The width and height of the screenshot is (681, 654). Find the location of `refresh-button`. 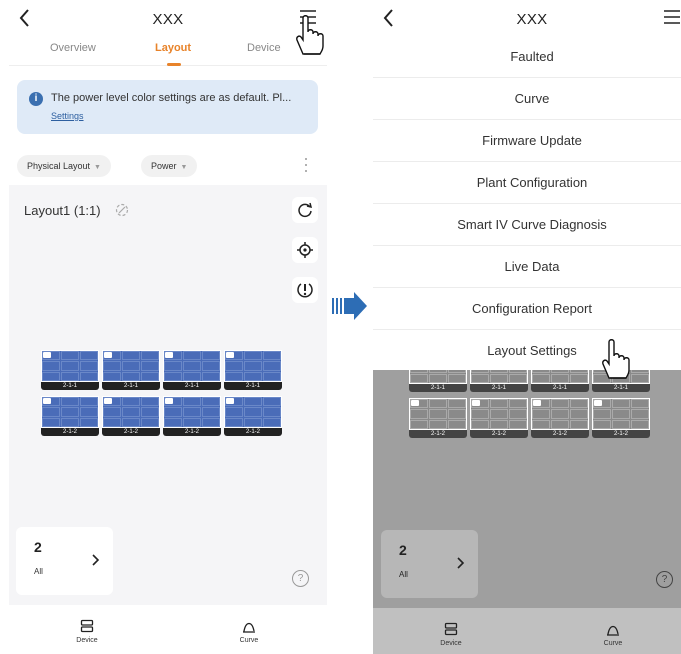

refresh-button is located at coordinates (305, 210).